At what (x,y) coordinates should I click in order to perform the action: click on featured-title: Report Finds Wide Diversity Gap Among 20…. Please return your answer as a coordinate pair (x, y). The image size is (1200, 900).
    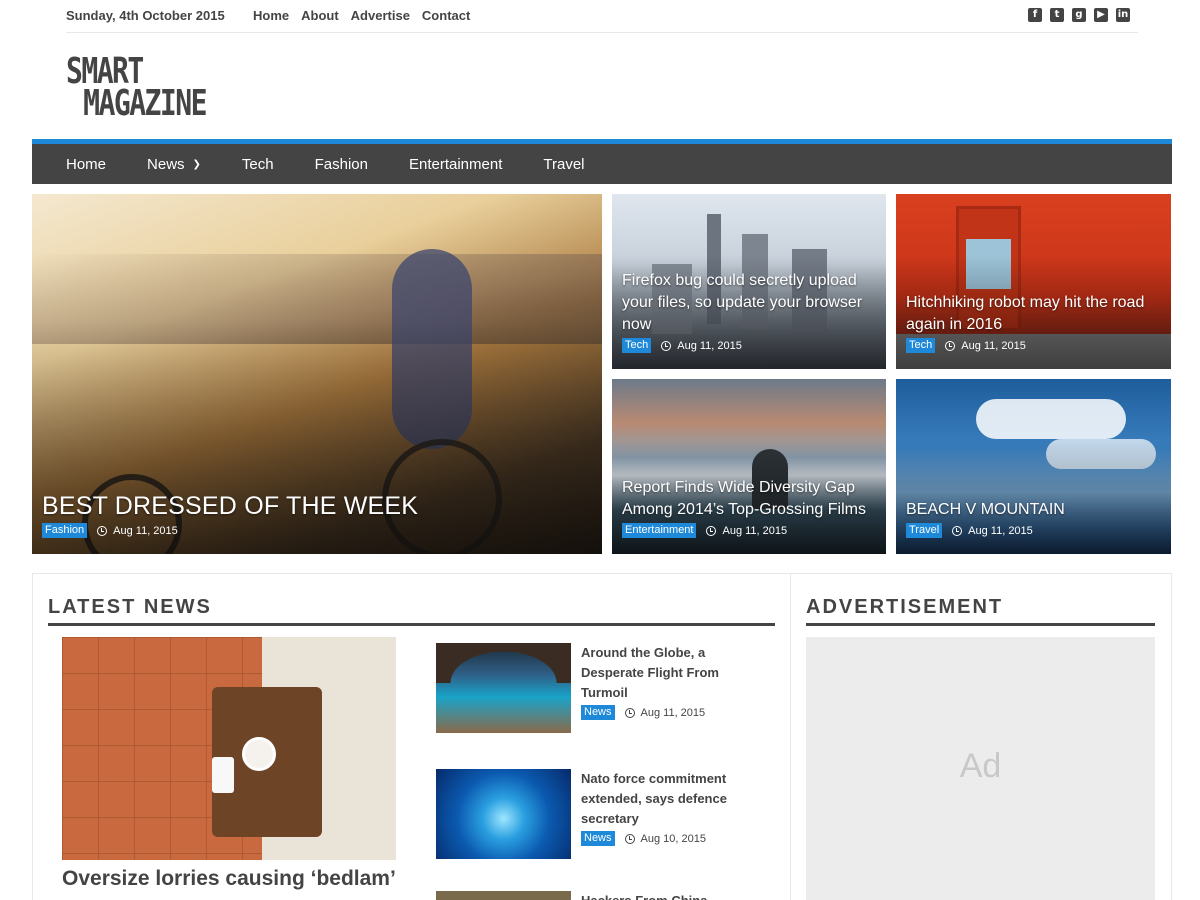
    Looking at the image, I should click on (749, 499).